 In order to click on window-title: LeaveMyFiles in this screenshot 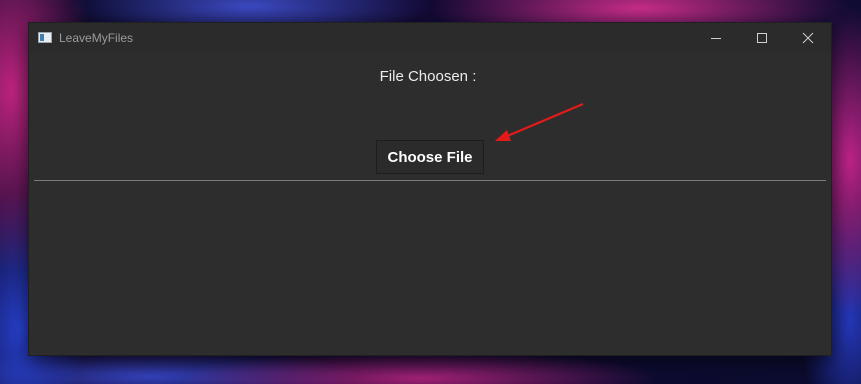, I will do `click(96, 38)`.